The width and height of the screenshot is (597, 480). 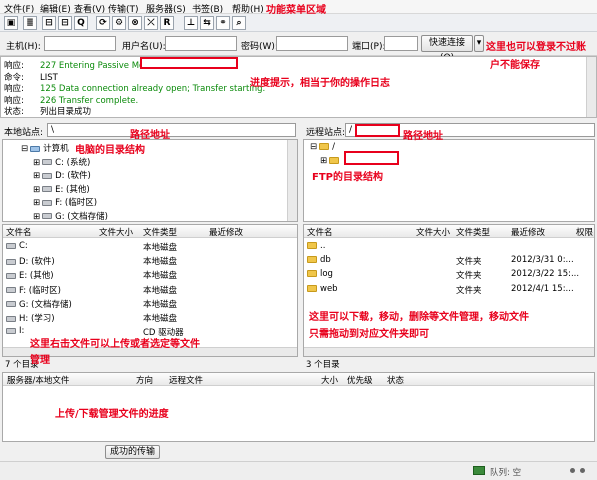 What do you see at coordinates (112, 414) in the screenshot?
I see `annotation-queue-hint: 上传/下载管理文件的进度` at bounding box center [112, 414].